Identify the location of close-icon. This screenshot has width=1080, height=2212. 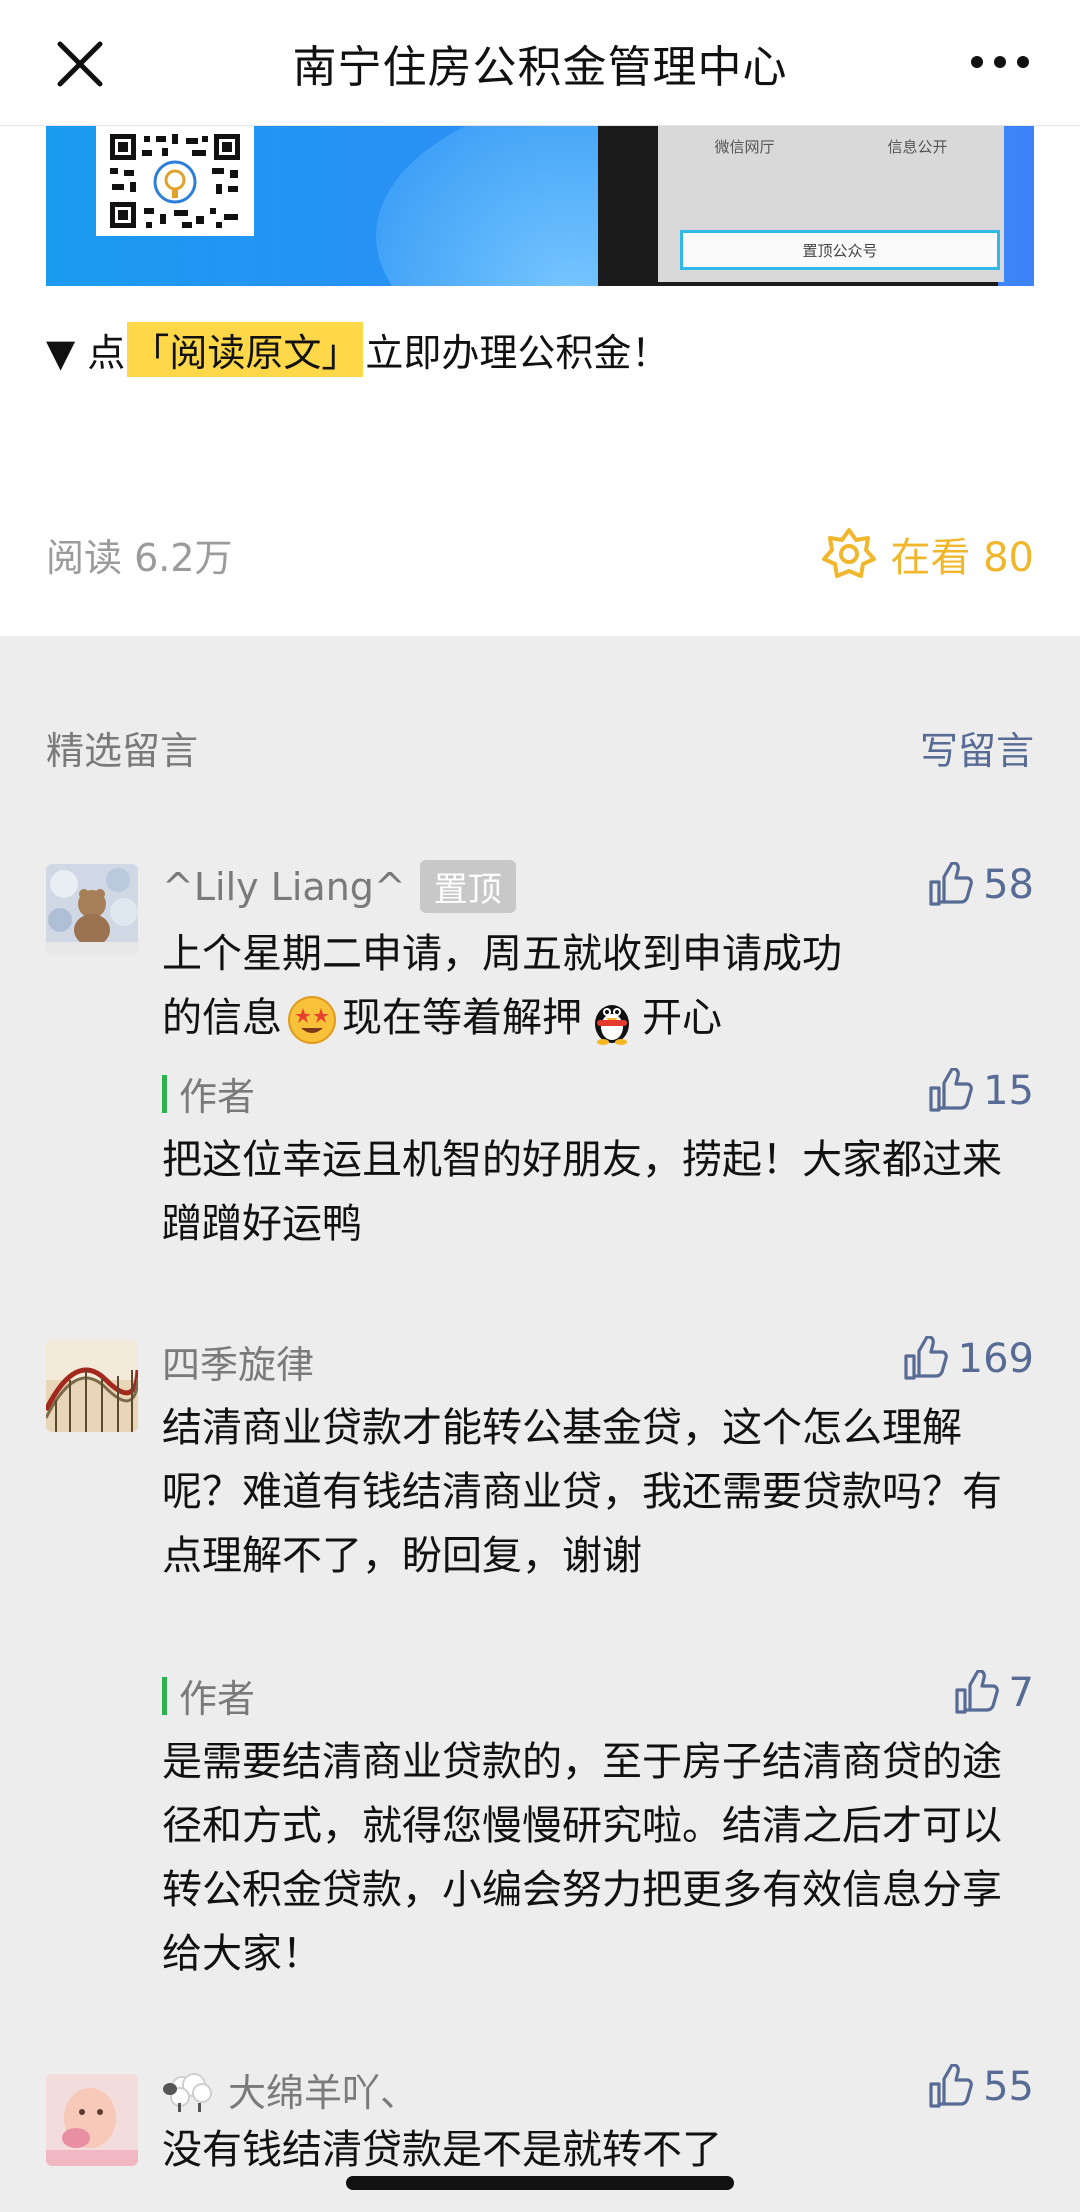
(80, 64).